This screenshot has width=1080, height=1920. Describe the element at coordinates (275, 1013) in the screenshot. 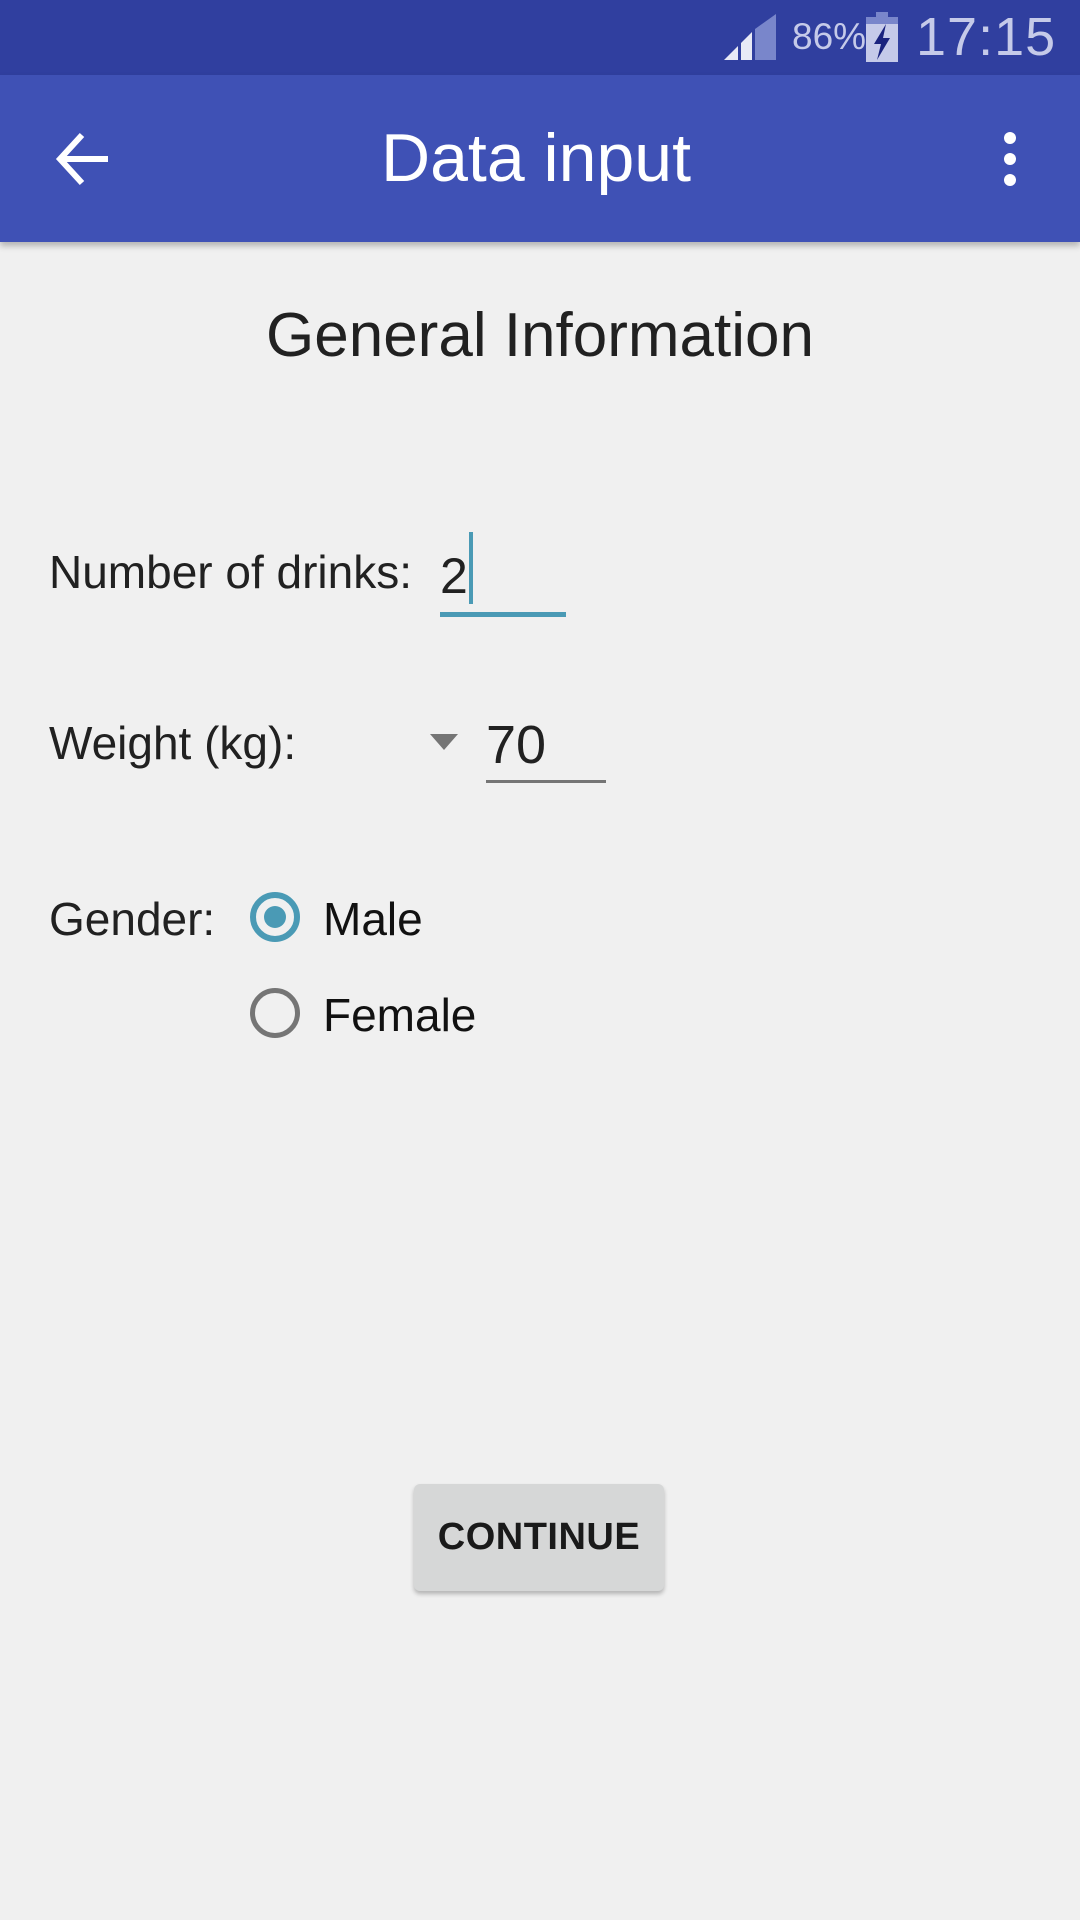

I see `radio-female` at that location.